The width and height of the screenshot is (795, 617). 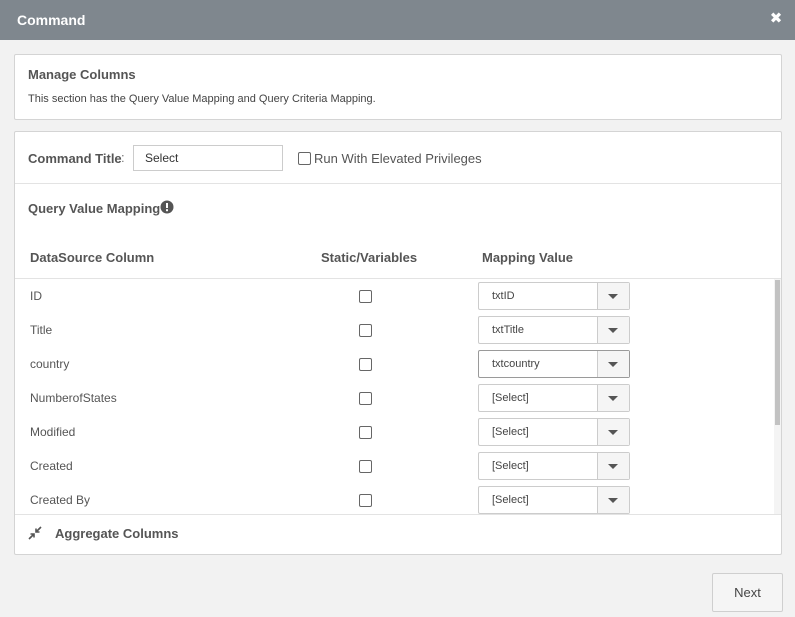 What do you see at coordinates (82, 74) in the screenshot?
I see `manage-columns-heading: Manage Columns` at bounding box center [82, 74].